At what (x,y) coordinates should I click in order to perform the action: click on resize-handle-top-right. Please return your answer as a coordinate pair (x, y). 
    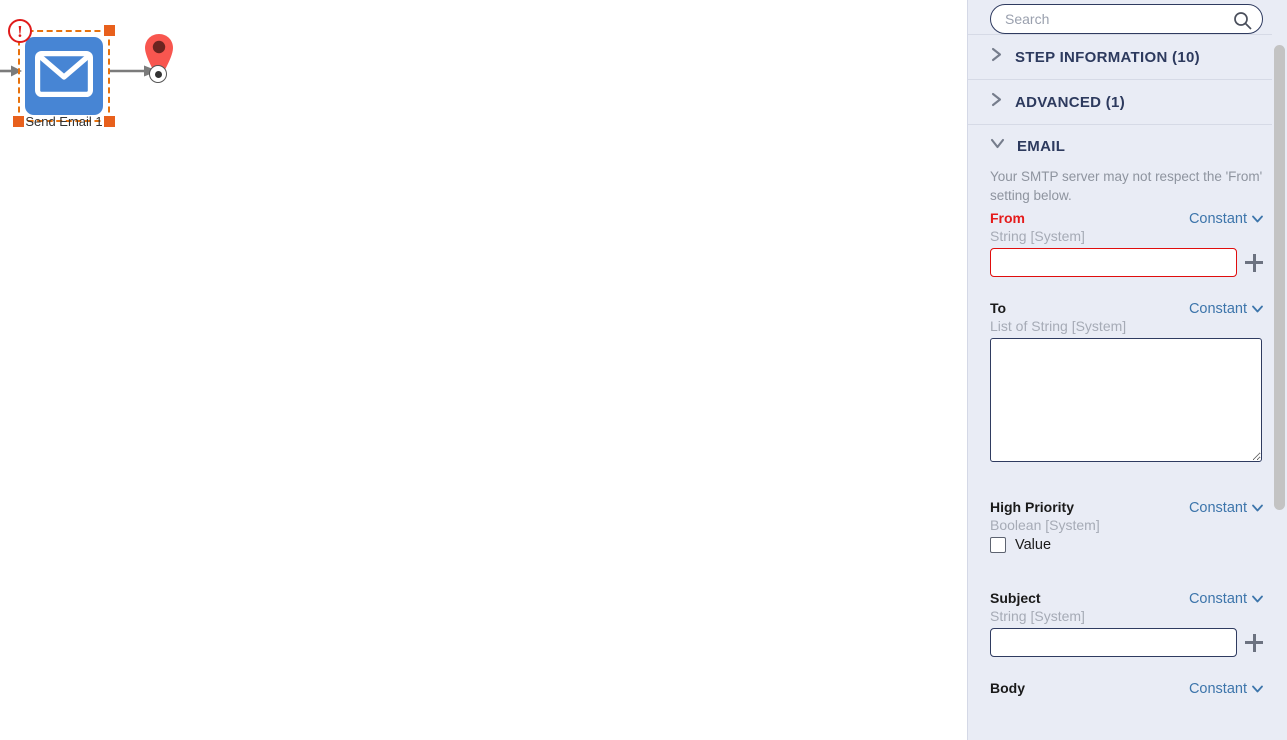
    Looking at the image, I should click on (109, 30).